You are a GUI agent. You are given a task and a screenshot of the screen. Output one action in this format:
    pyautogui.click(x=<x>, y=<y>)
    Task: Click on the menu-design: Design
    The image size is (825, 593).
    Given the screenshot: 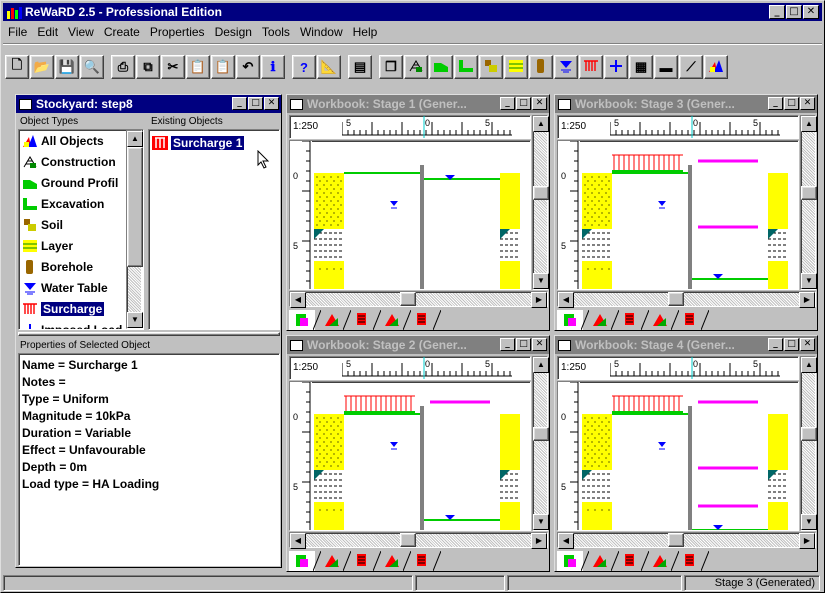 What is the action you would take?
    pyautogui.click(x=233, y=32)
    